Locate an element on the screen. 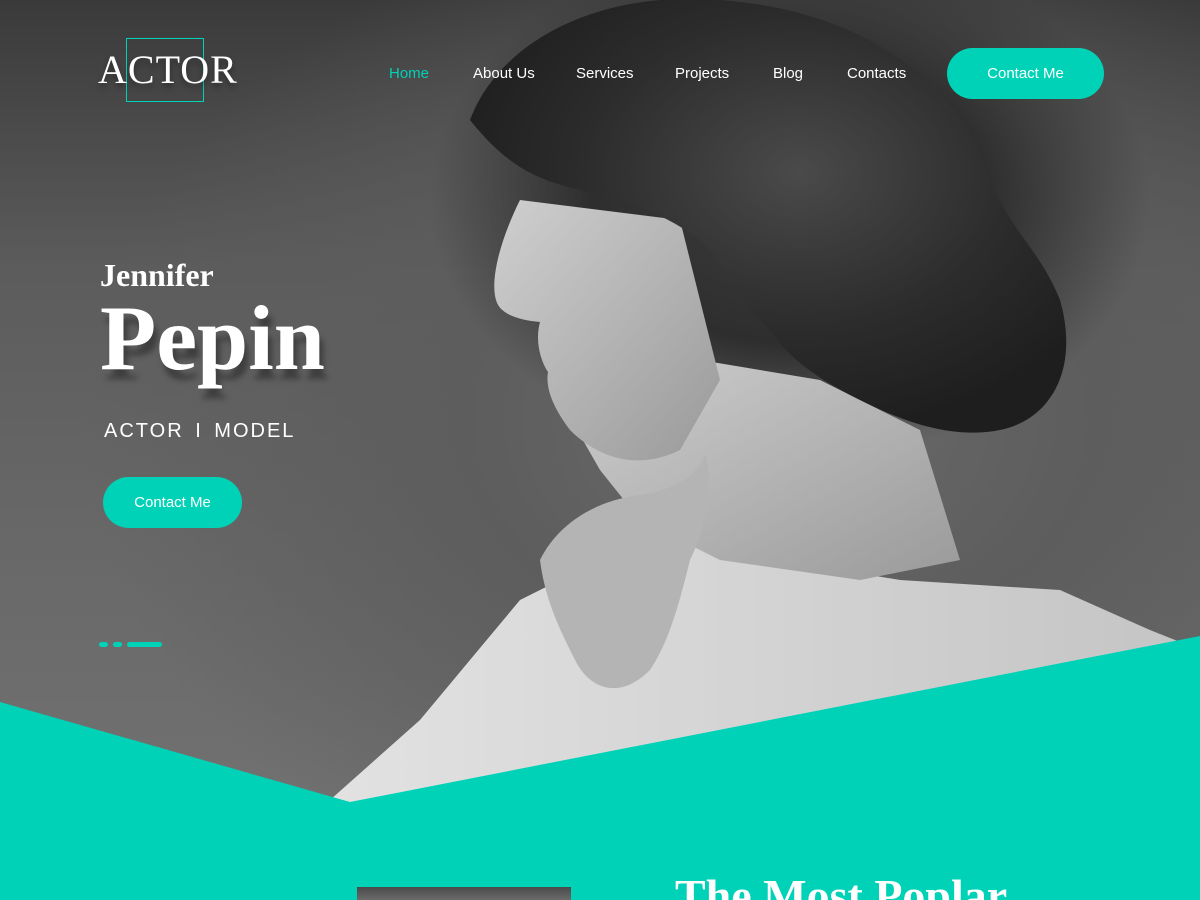 Image resolution: width=1200 pixels, height=900 pixels. nav-blog: Blog is located at coordinates (788, 74).